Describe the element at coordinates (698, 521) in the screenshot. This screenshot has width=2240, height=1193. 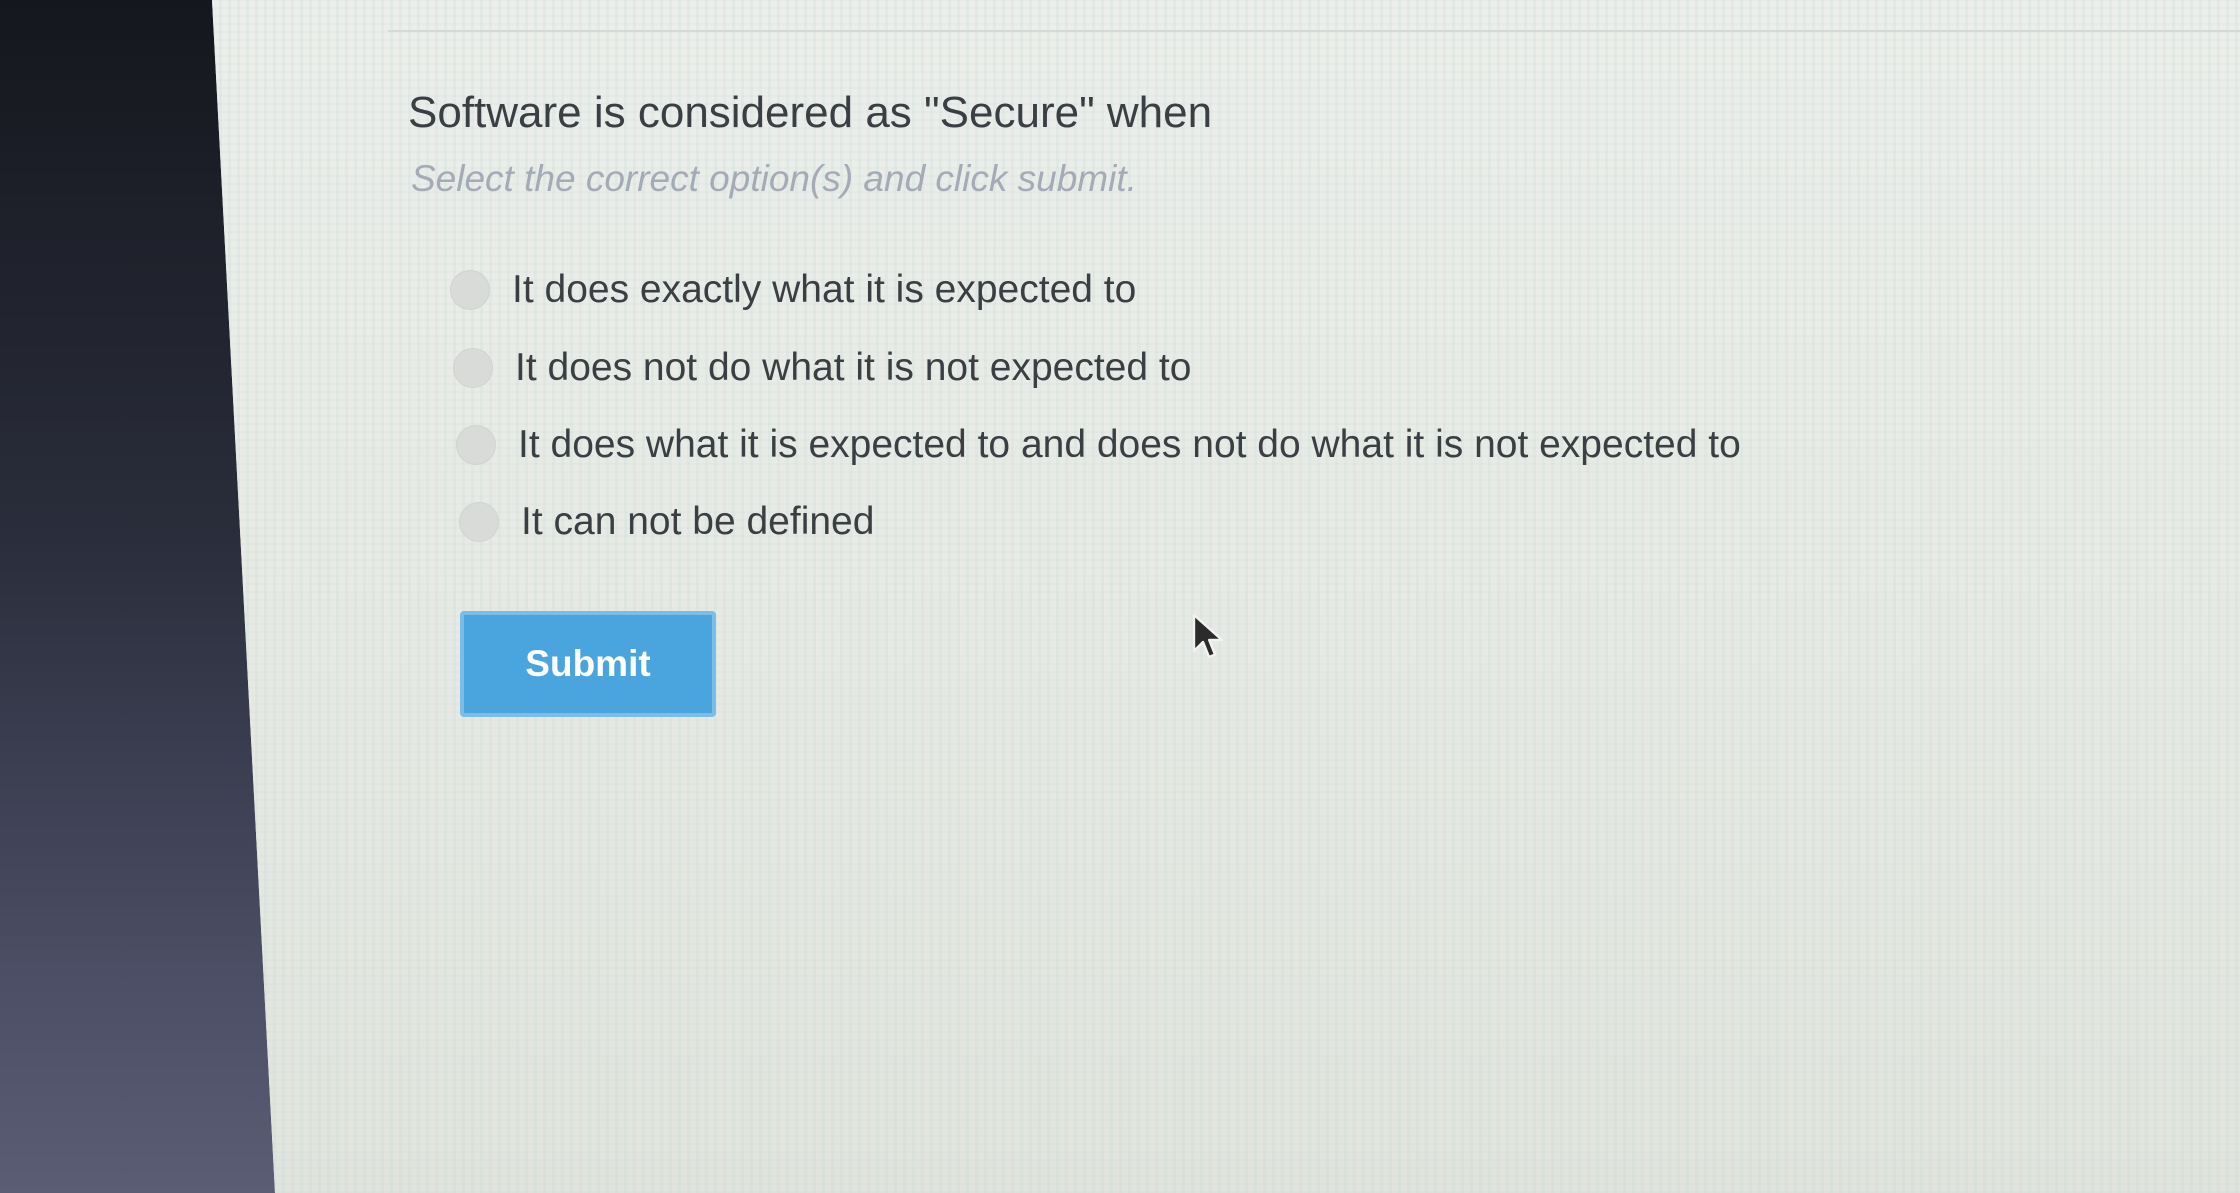
I see `option-4-label: It can not be defined` at that location.